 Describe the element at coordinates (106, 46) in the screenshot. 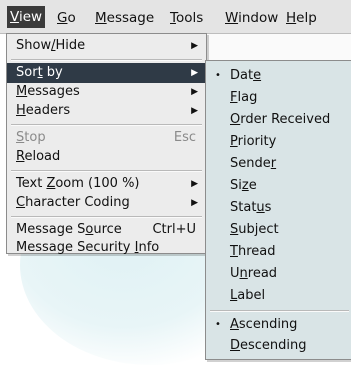

I see `menu-item-show-hide: Show/Hide ▶` at that location.